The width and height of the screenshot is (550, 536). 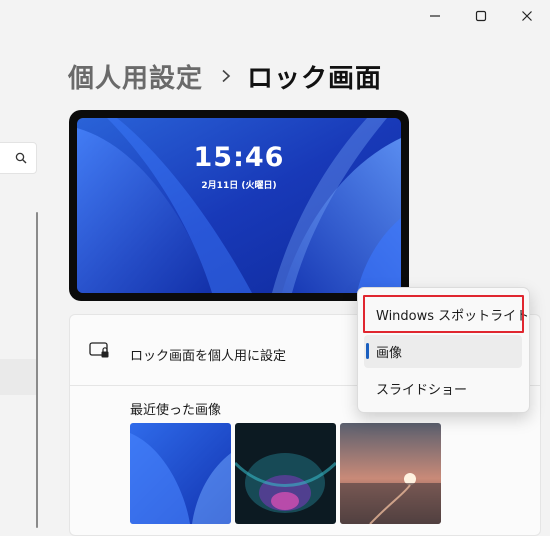 I want to click on sunset-lake-photo, so click(x=390, y=473).